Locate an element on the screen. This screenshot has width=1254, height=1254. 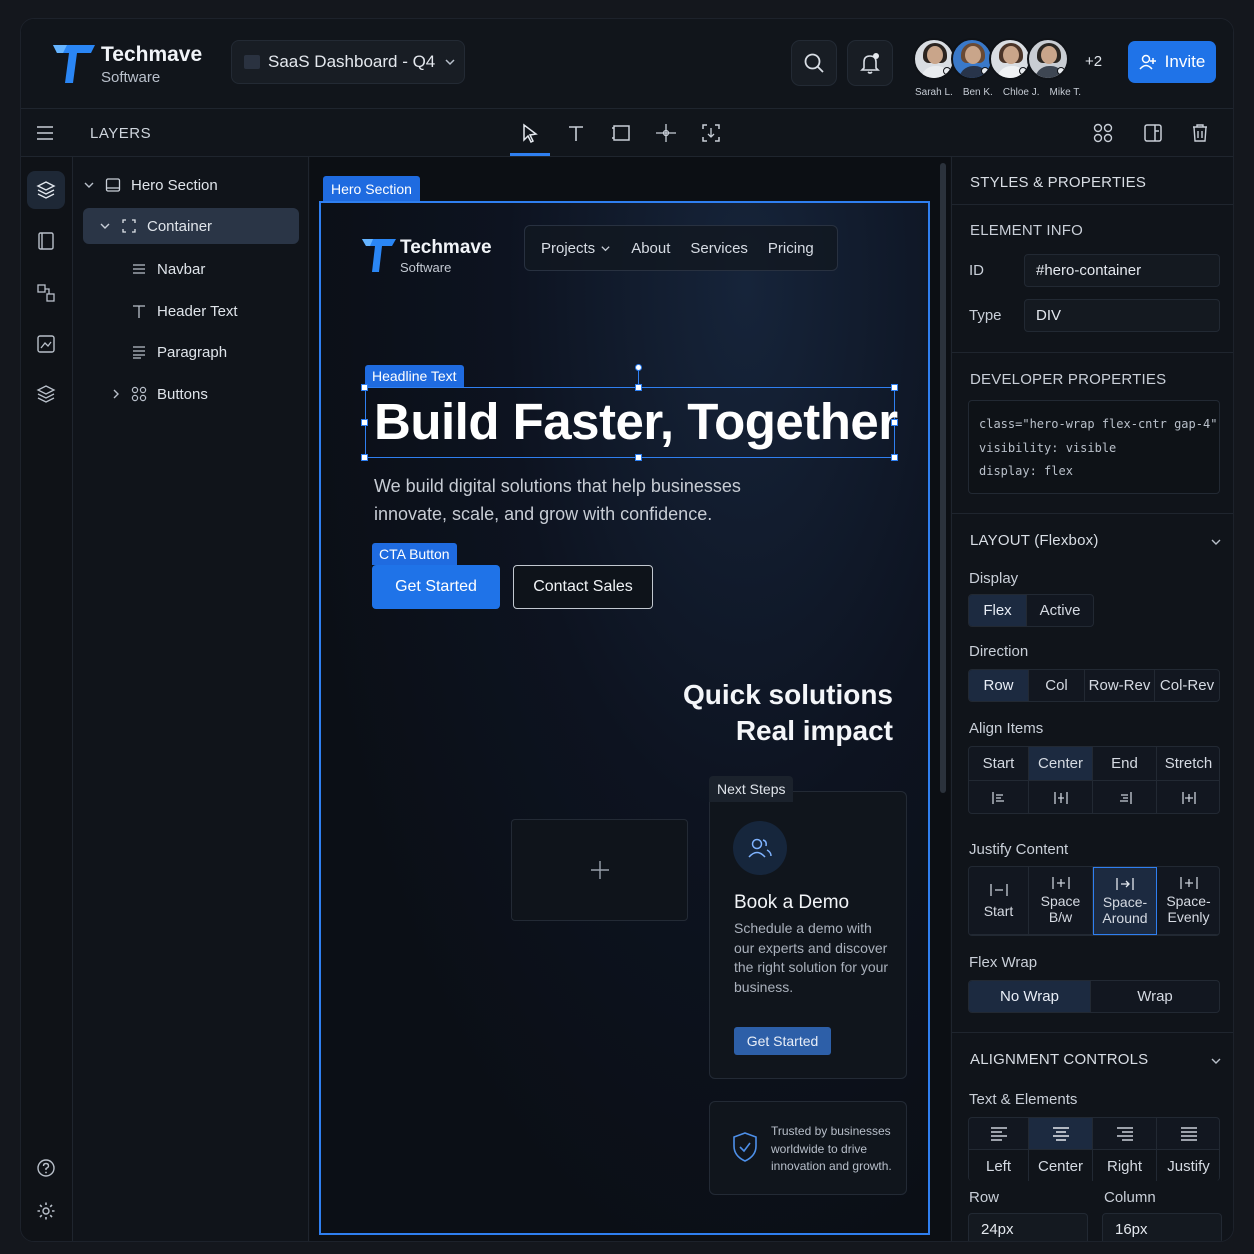
wrap-option: Wrap is located at coordinates (1155, 996).